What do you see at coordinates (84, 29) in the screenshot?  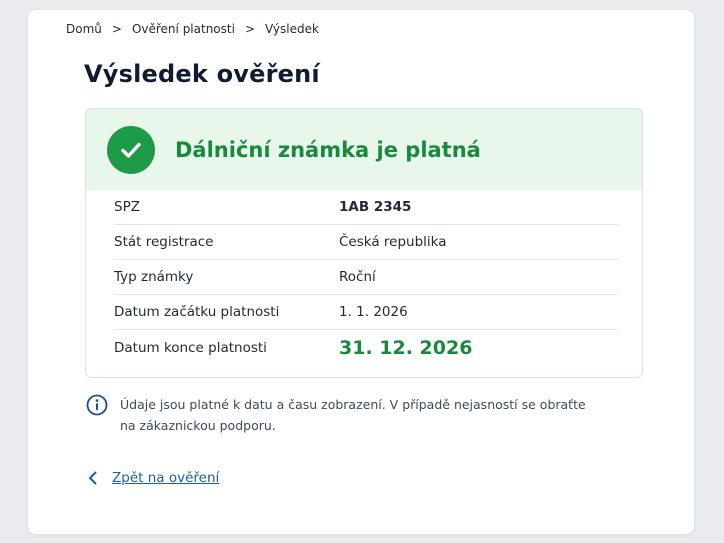 I see `breadcrumb-home: Domů` at bounding box center [84, 29].